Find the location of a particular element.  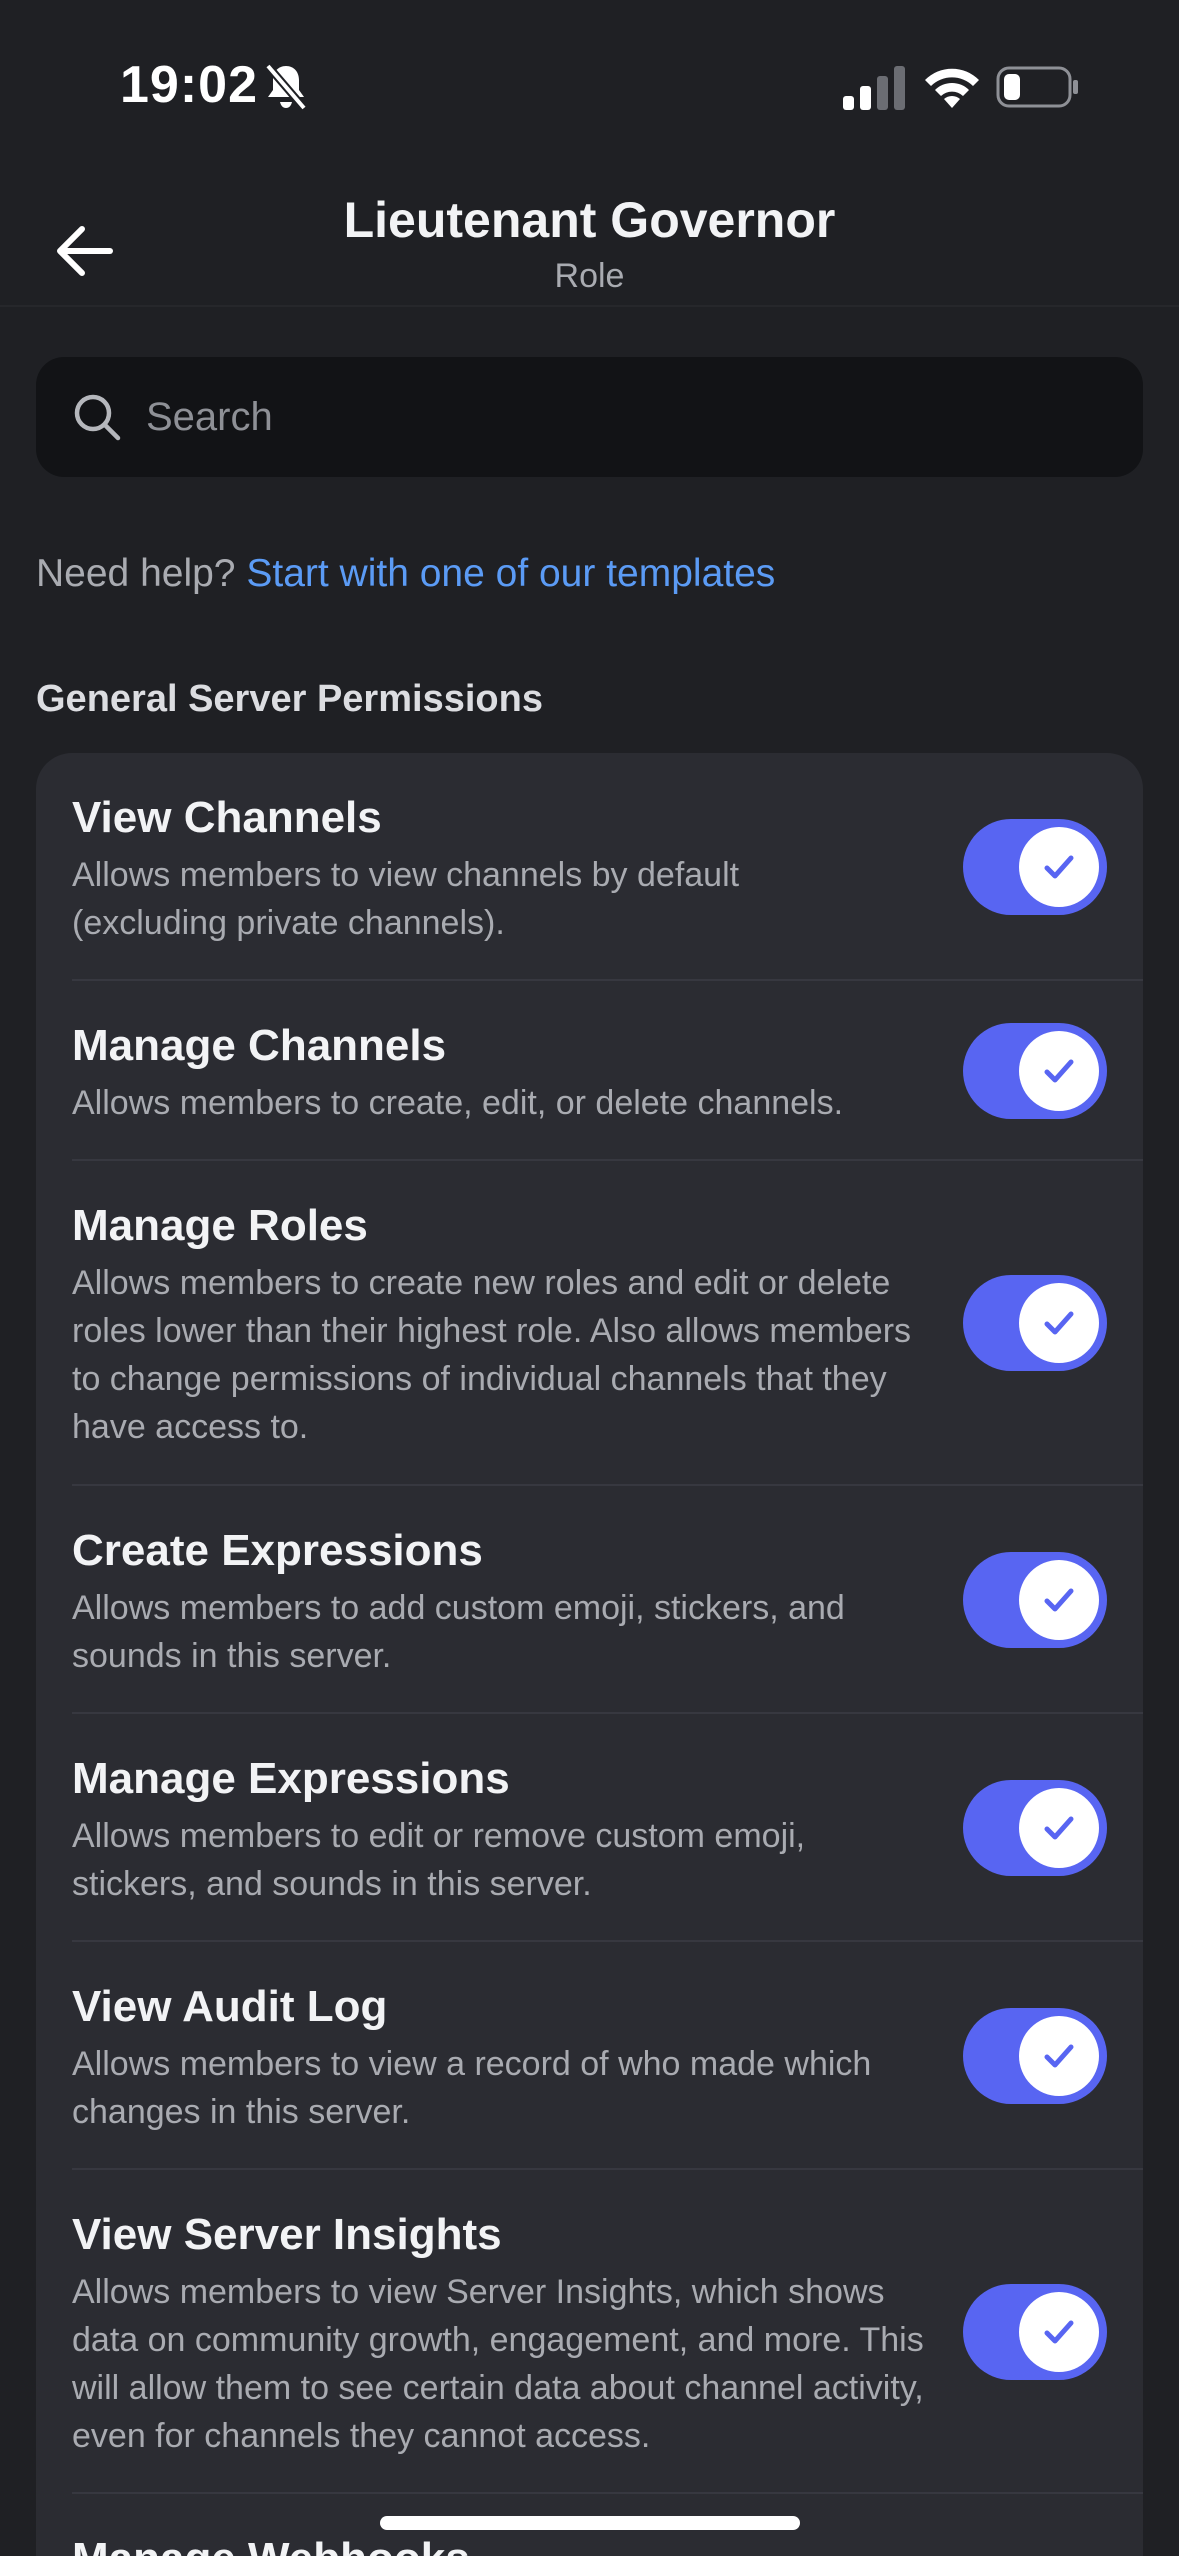

help-prefix: Need help? is located at coordinates (136, 573).